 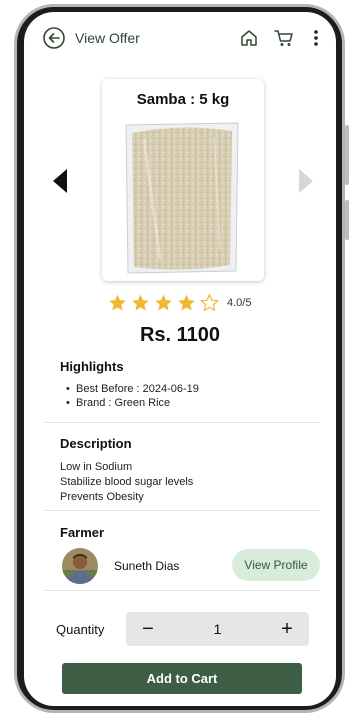 I want to click on quantity-label: Quantity, so click(x=80, y=629).